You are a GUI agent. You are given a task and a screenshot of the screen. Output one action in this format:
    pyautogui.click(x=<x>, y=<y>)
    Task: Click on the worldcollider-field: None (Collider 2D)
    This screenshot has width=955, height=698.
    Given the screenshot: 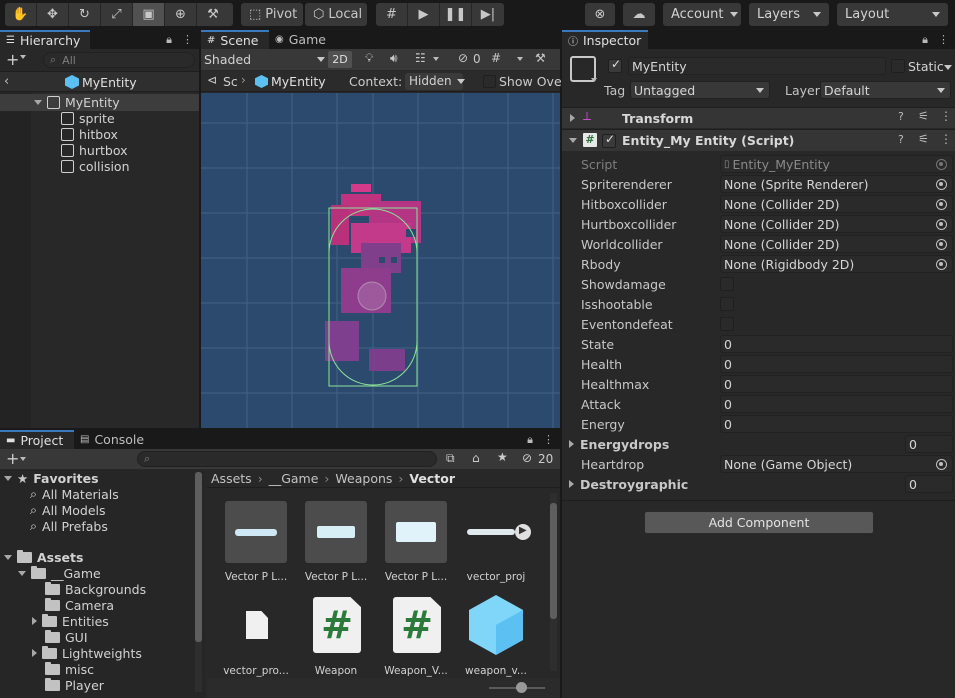 What is the action you would take?
    pyautogui.click(x=836, y=244)
    